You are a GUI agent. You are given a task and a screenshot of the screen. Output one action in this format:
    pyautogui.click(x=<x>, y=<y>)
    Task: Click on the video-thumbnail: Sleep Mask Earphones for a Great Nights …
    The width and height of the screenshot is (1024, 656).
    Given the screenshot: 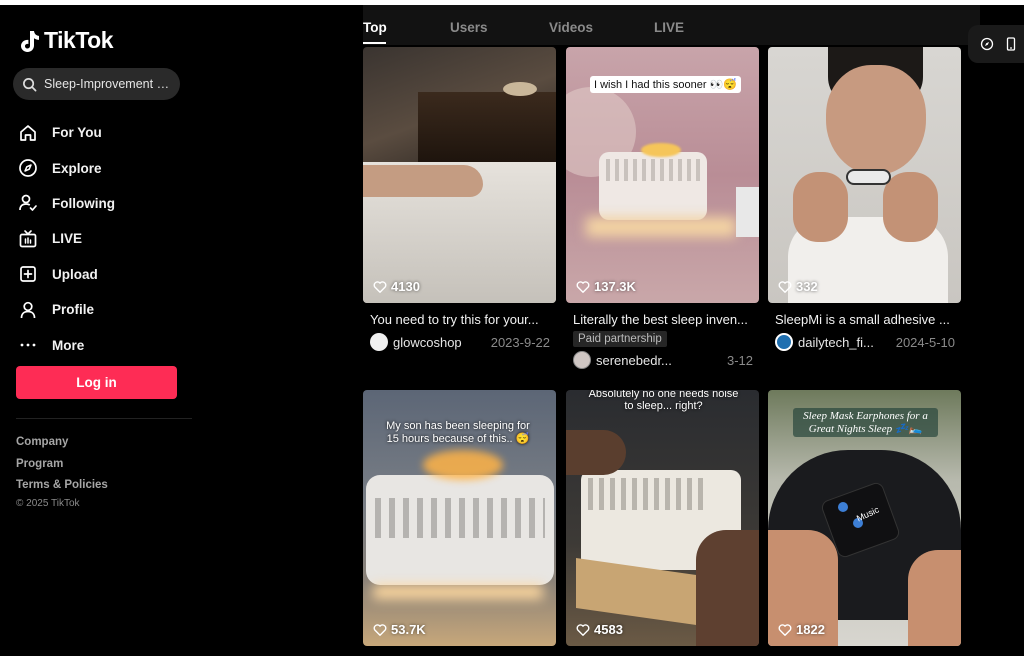 What is the action you would take?
    pyautogui.click(x=864, y=518)
    